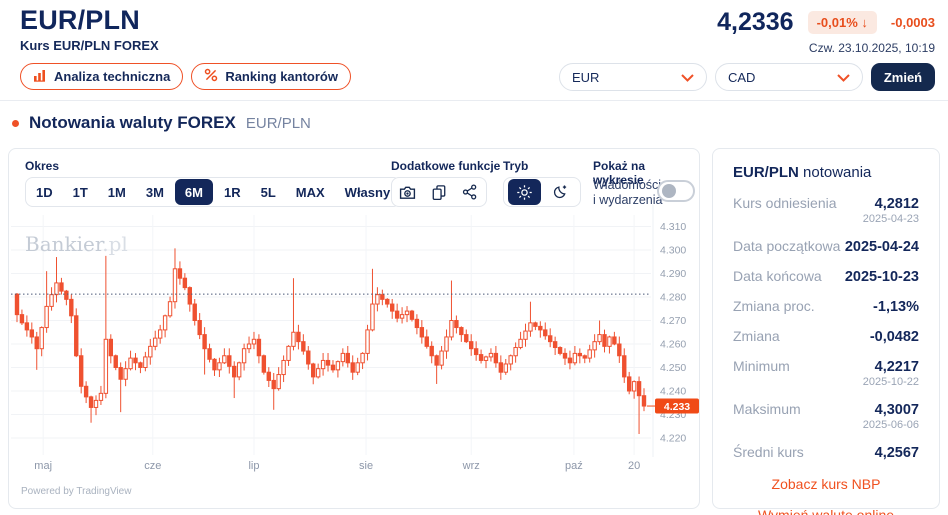  I want to click on swap-button: Zmień, so click(903, 77).